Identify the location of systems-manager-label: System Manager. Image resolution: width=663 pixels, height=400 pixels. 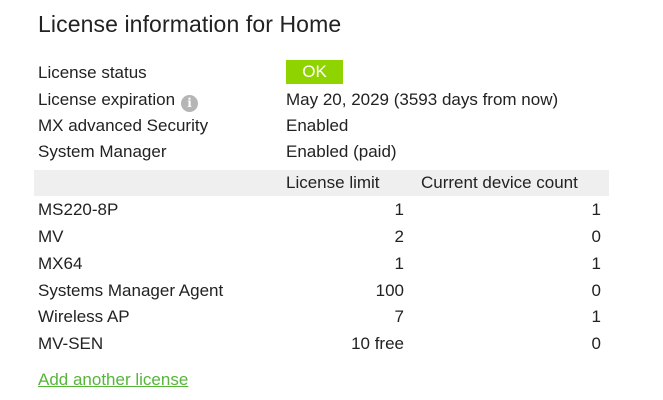
(102, 151).